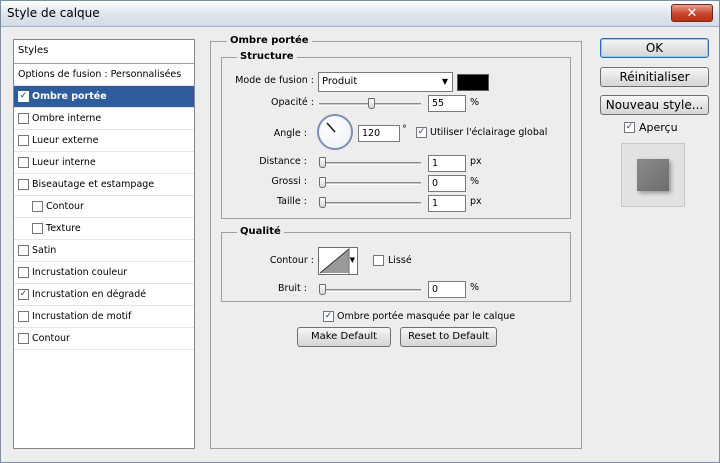  I want to click on shadow-color-swatch, so click(473, 82).